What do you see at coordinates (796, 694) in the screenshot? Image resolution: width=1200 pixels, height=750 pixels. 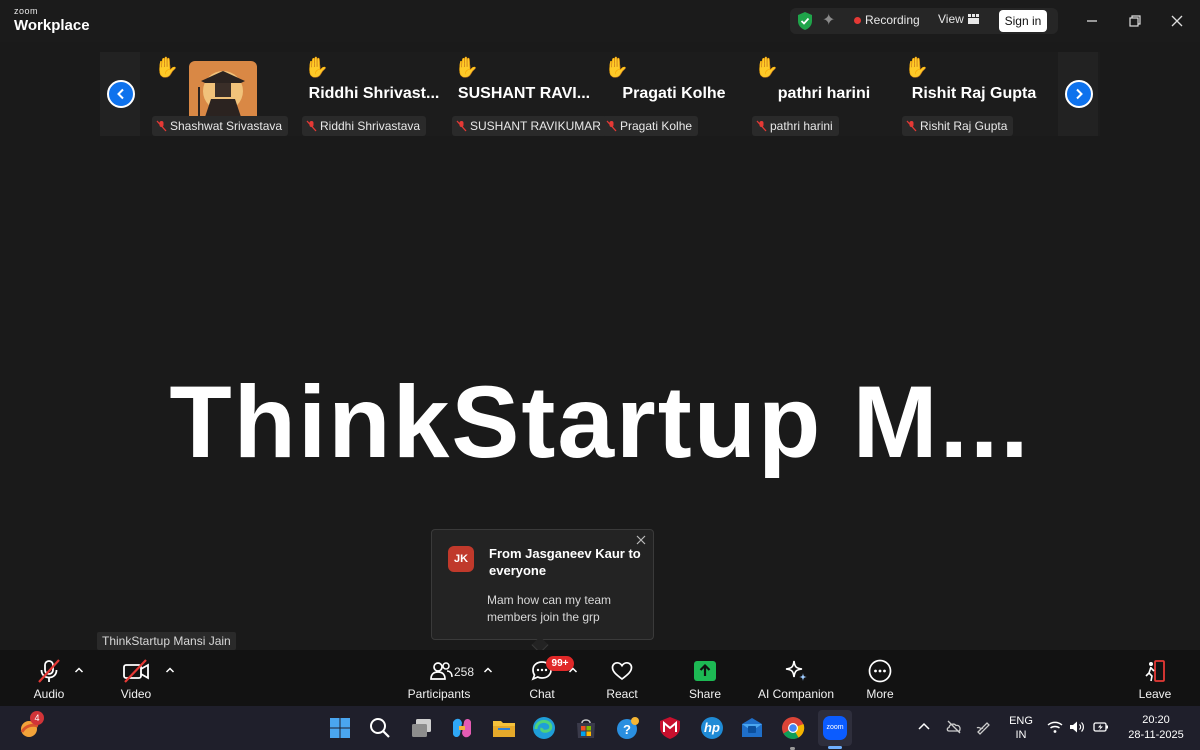 I see `ai-companion-label: AI Companion` at bounding box center [796, 694].